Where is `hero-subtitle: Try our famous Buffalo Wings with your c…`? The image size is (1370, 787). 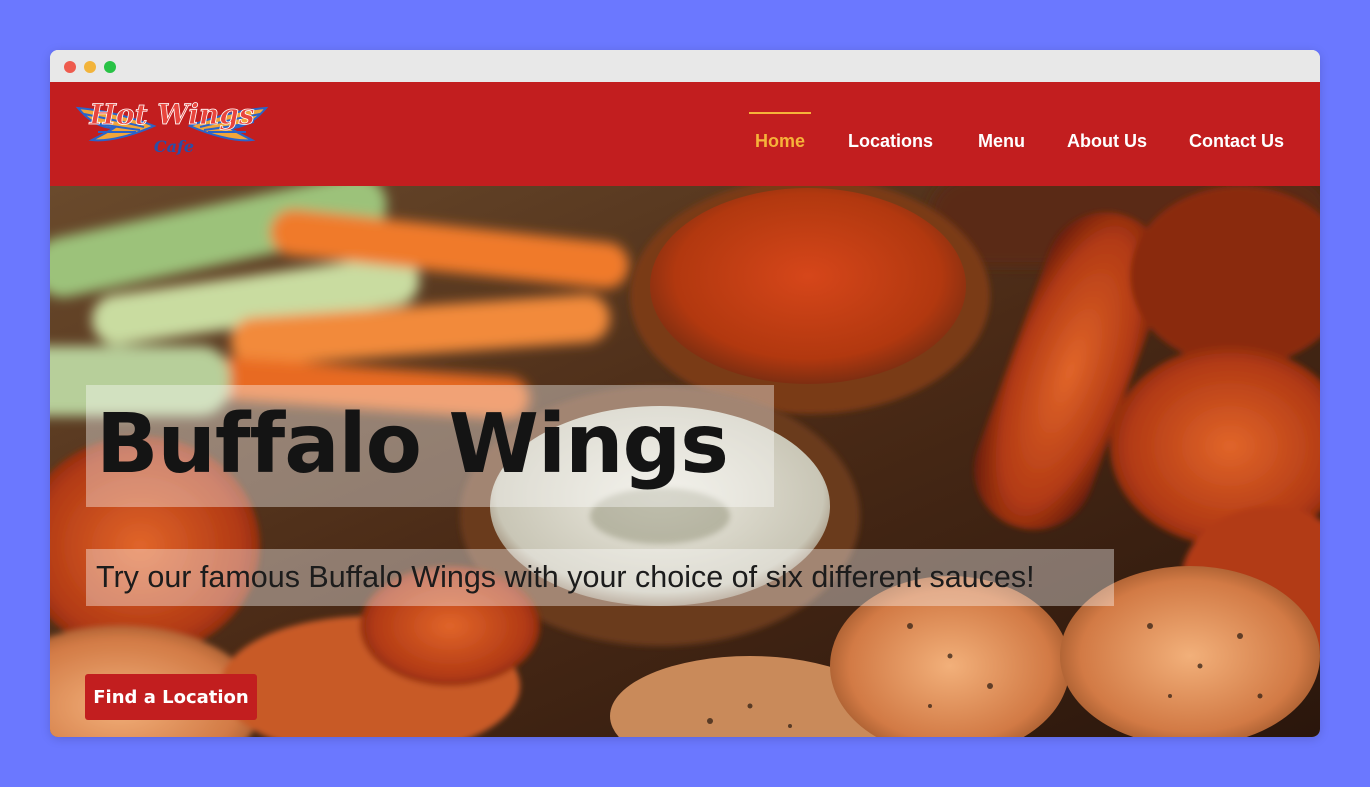
hero-subtitle: Try our famous Buffalo Wings with your c… is located at coordinates (565, 577).